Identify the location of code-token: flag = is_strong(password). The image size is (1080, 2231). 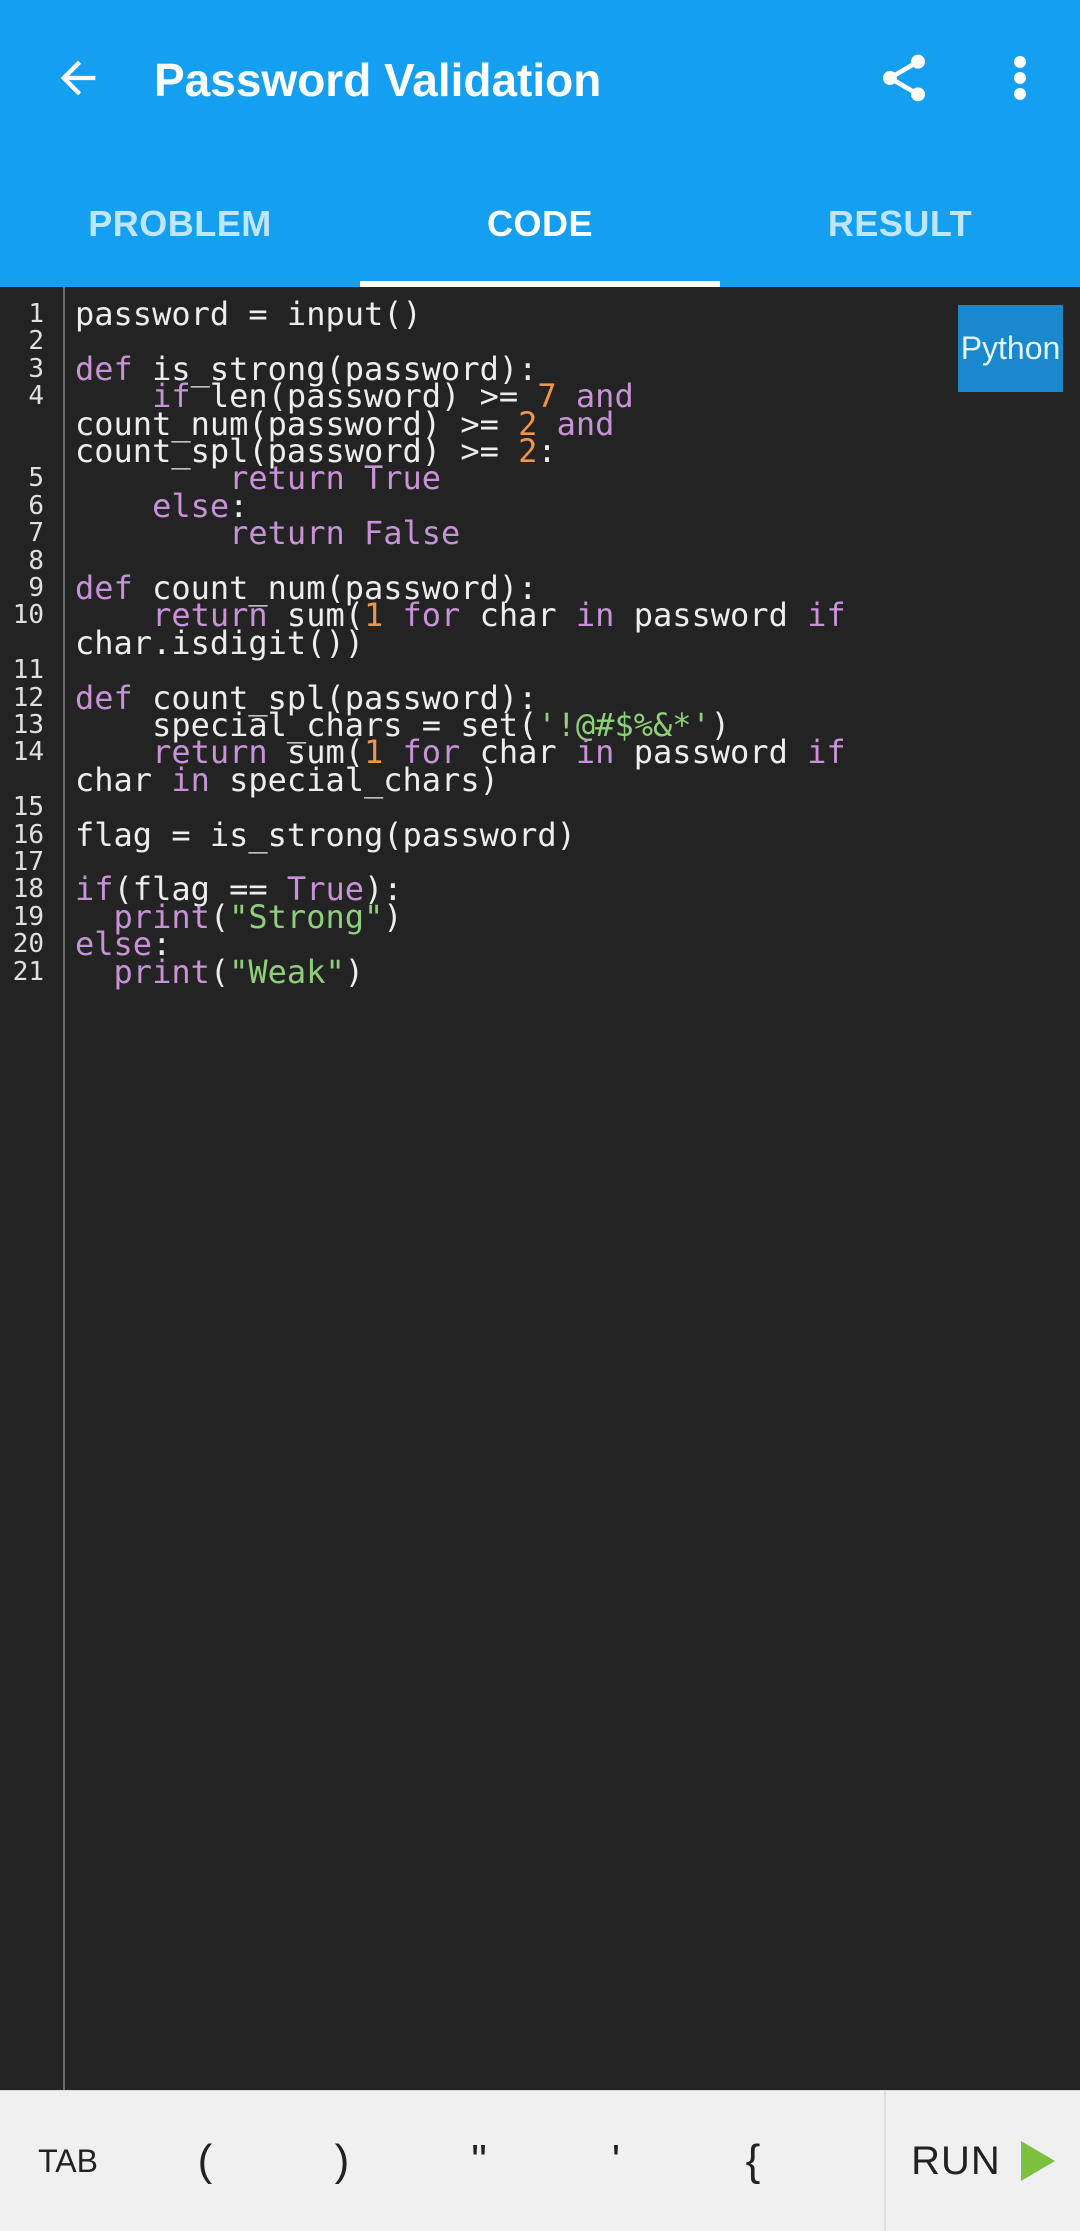
(325, 834).